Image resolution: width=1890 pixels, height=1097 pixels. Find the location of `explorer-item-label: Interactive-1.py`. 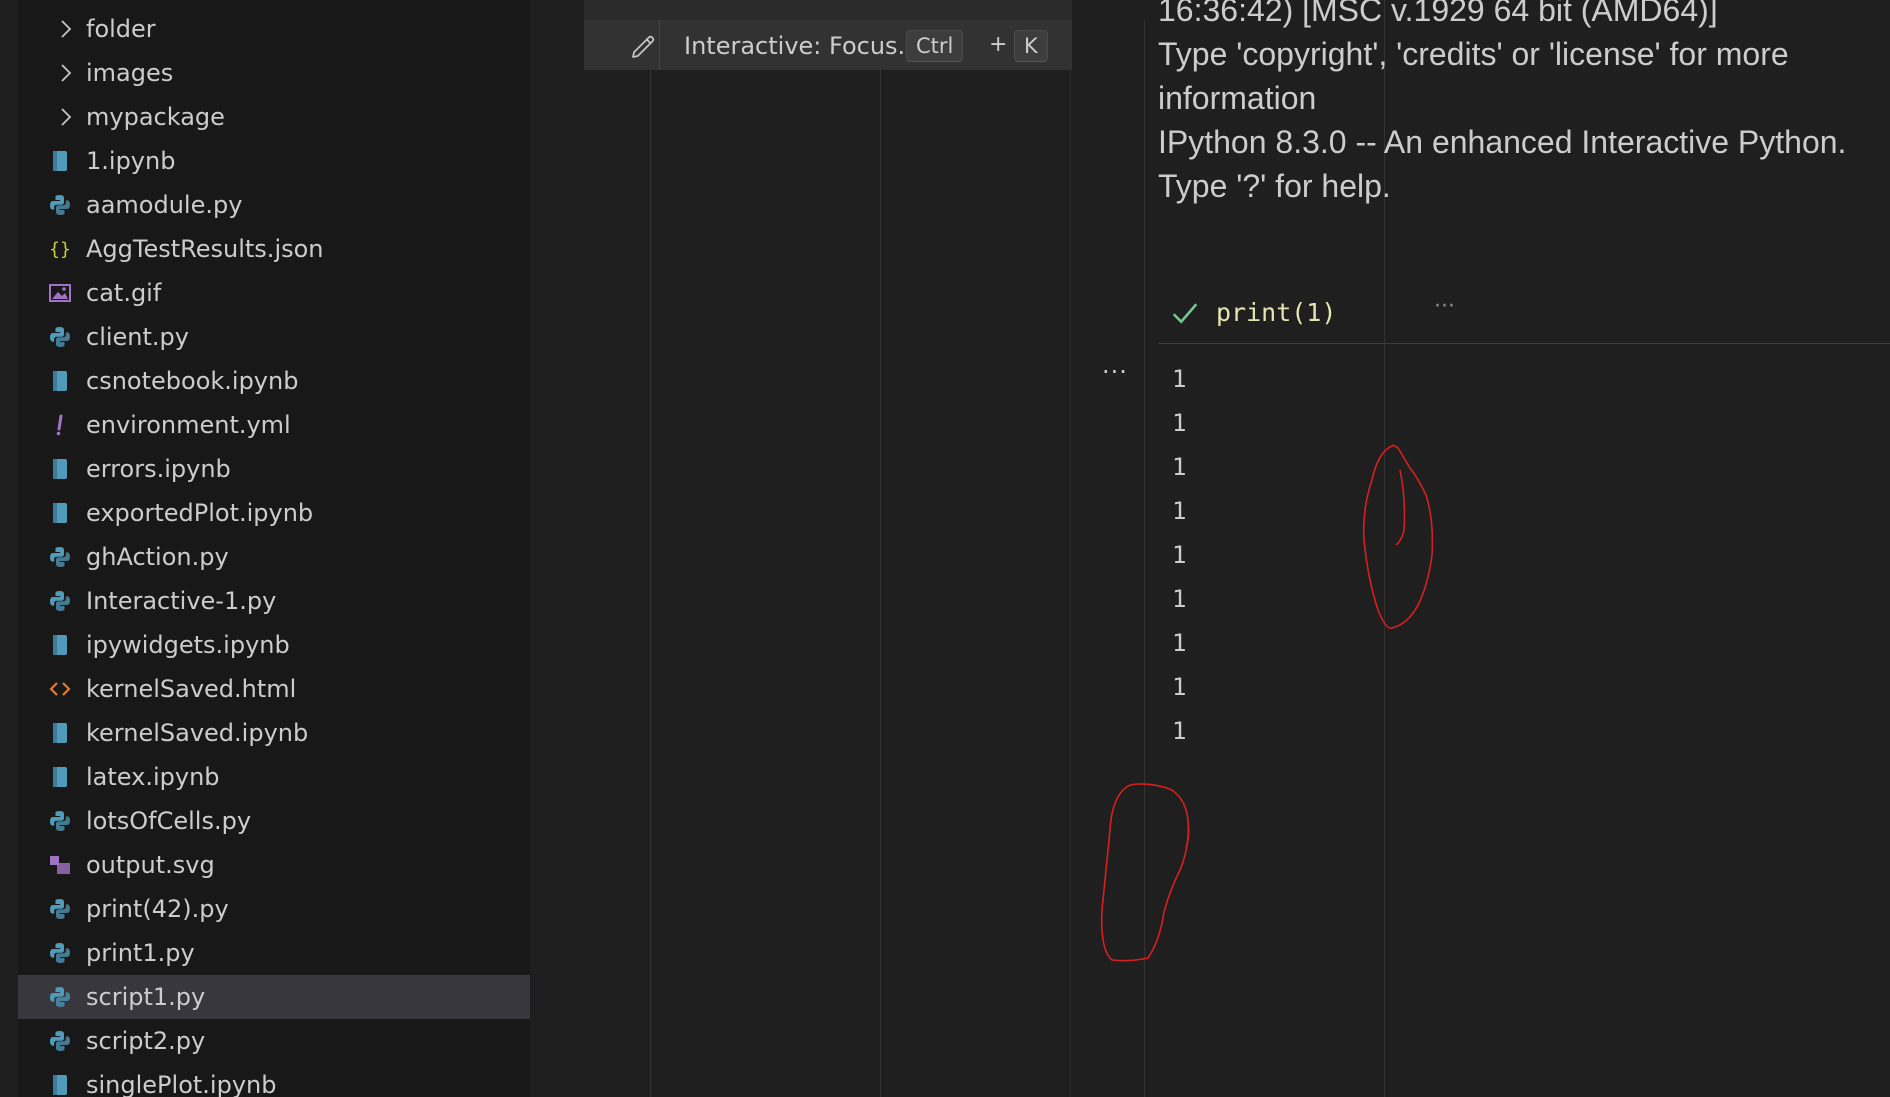

explorer-item-label: Interactive-1.py is located at coordinates (181, 601).